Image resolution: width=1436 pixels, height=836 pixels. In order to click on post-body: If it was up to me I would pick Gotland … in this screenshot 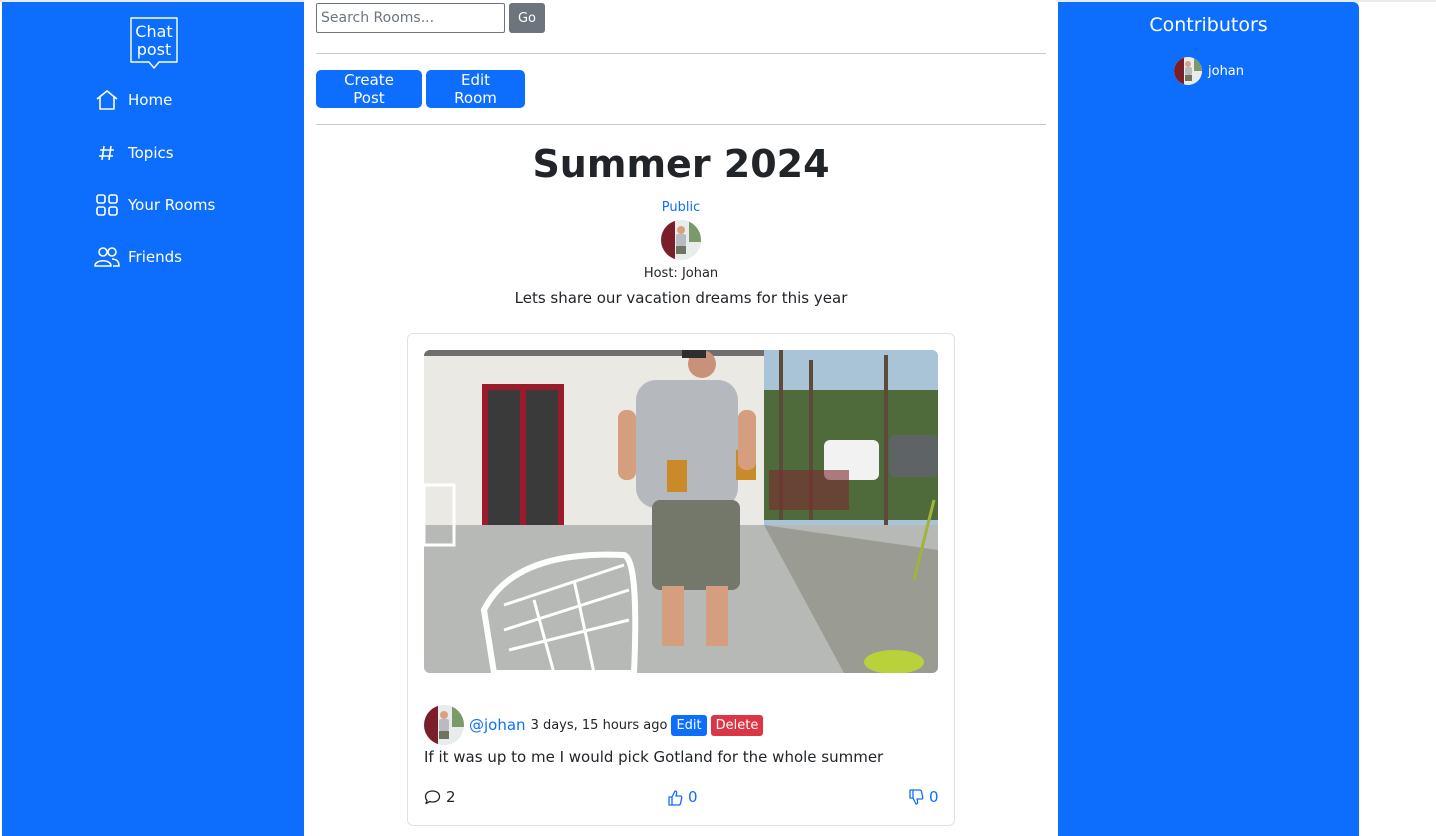, I will do `click(654, 757)`.